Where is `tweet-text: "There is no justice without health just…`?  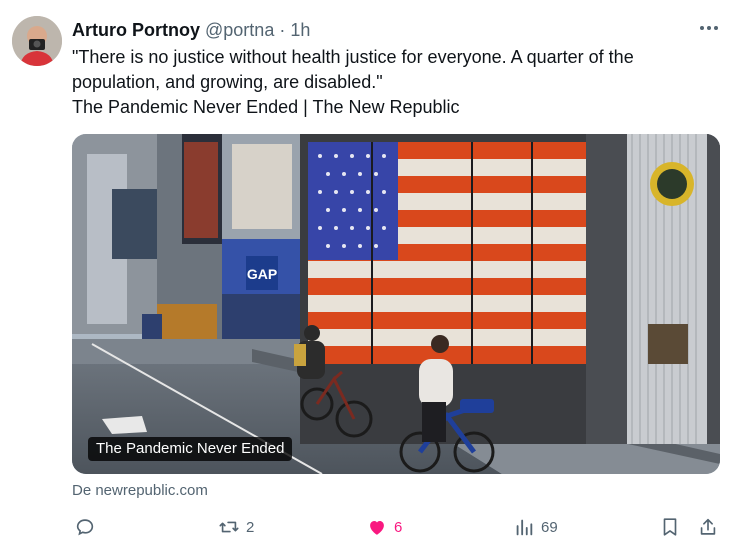 tweet-text: "There is no justice without health just… is located at coordinates (392, 82).